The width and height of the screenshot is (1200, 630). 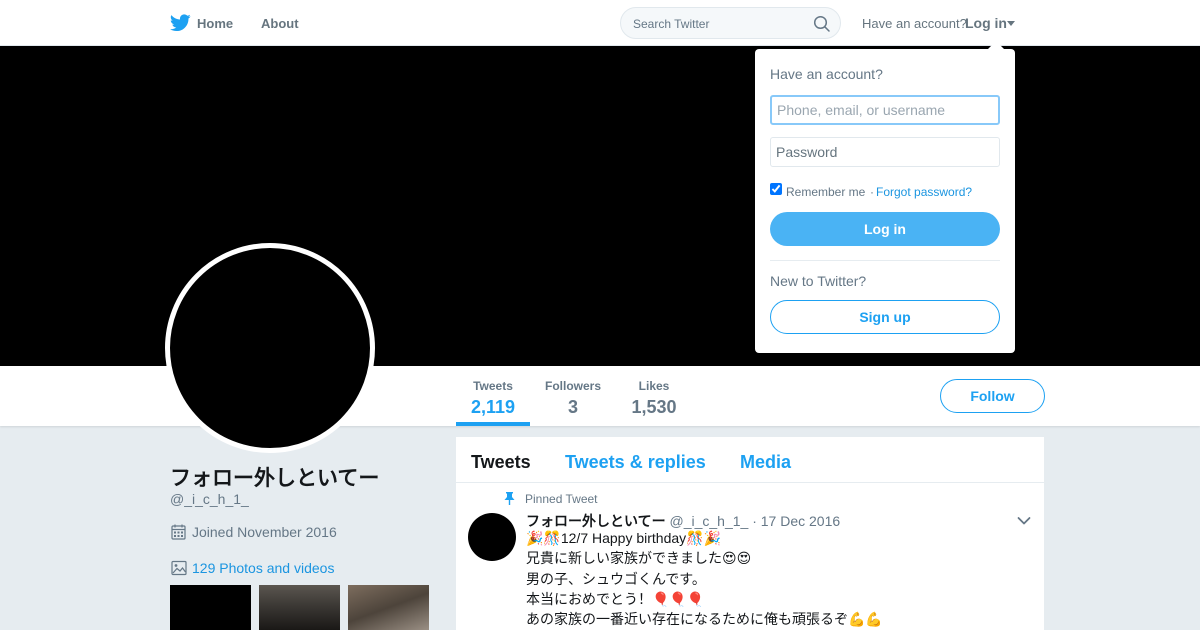 I want to click on remember-me-checkbox, so click(x=776, y=189).